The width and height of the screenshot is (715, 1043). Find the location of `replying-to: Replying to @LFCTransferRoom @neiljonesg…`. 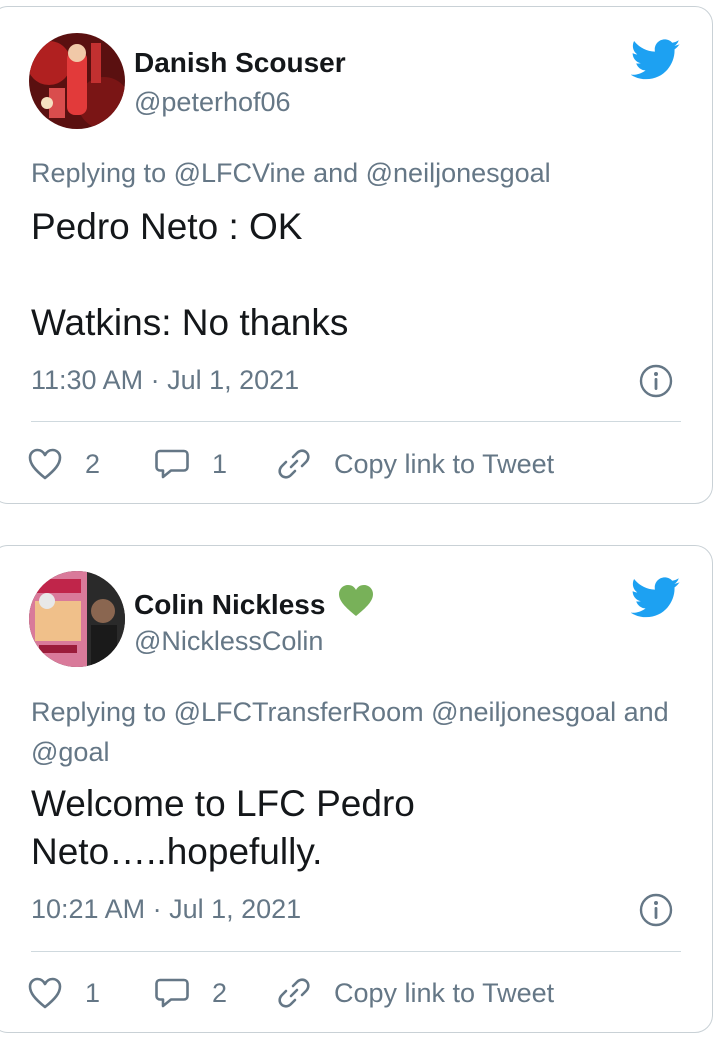

replying-to: Replying to @LFCTransferRoom @neiljonesg… is located at coordinates (356, 732).